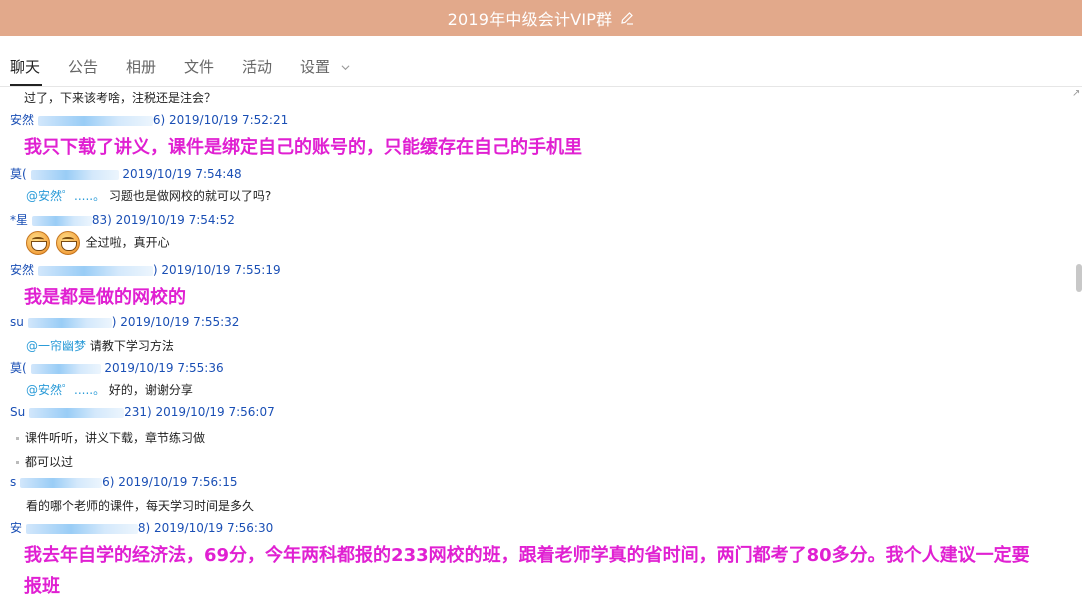 This screenshot has width=1082, height=604. I want to click on tab-settings: 设置, so click(325, 66).